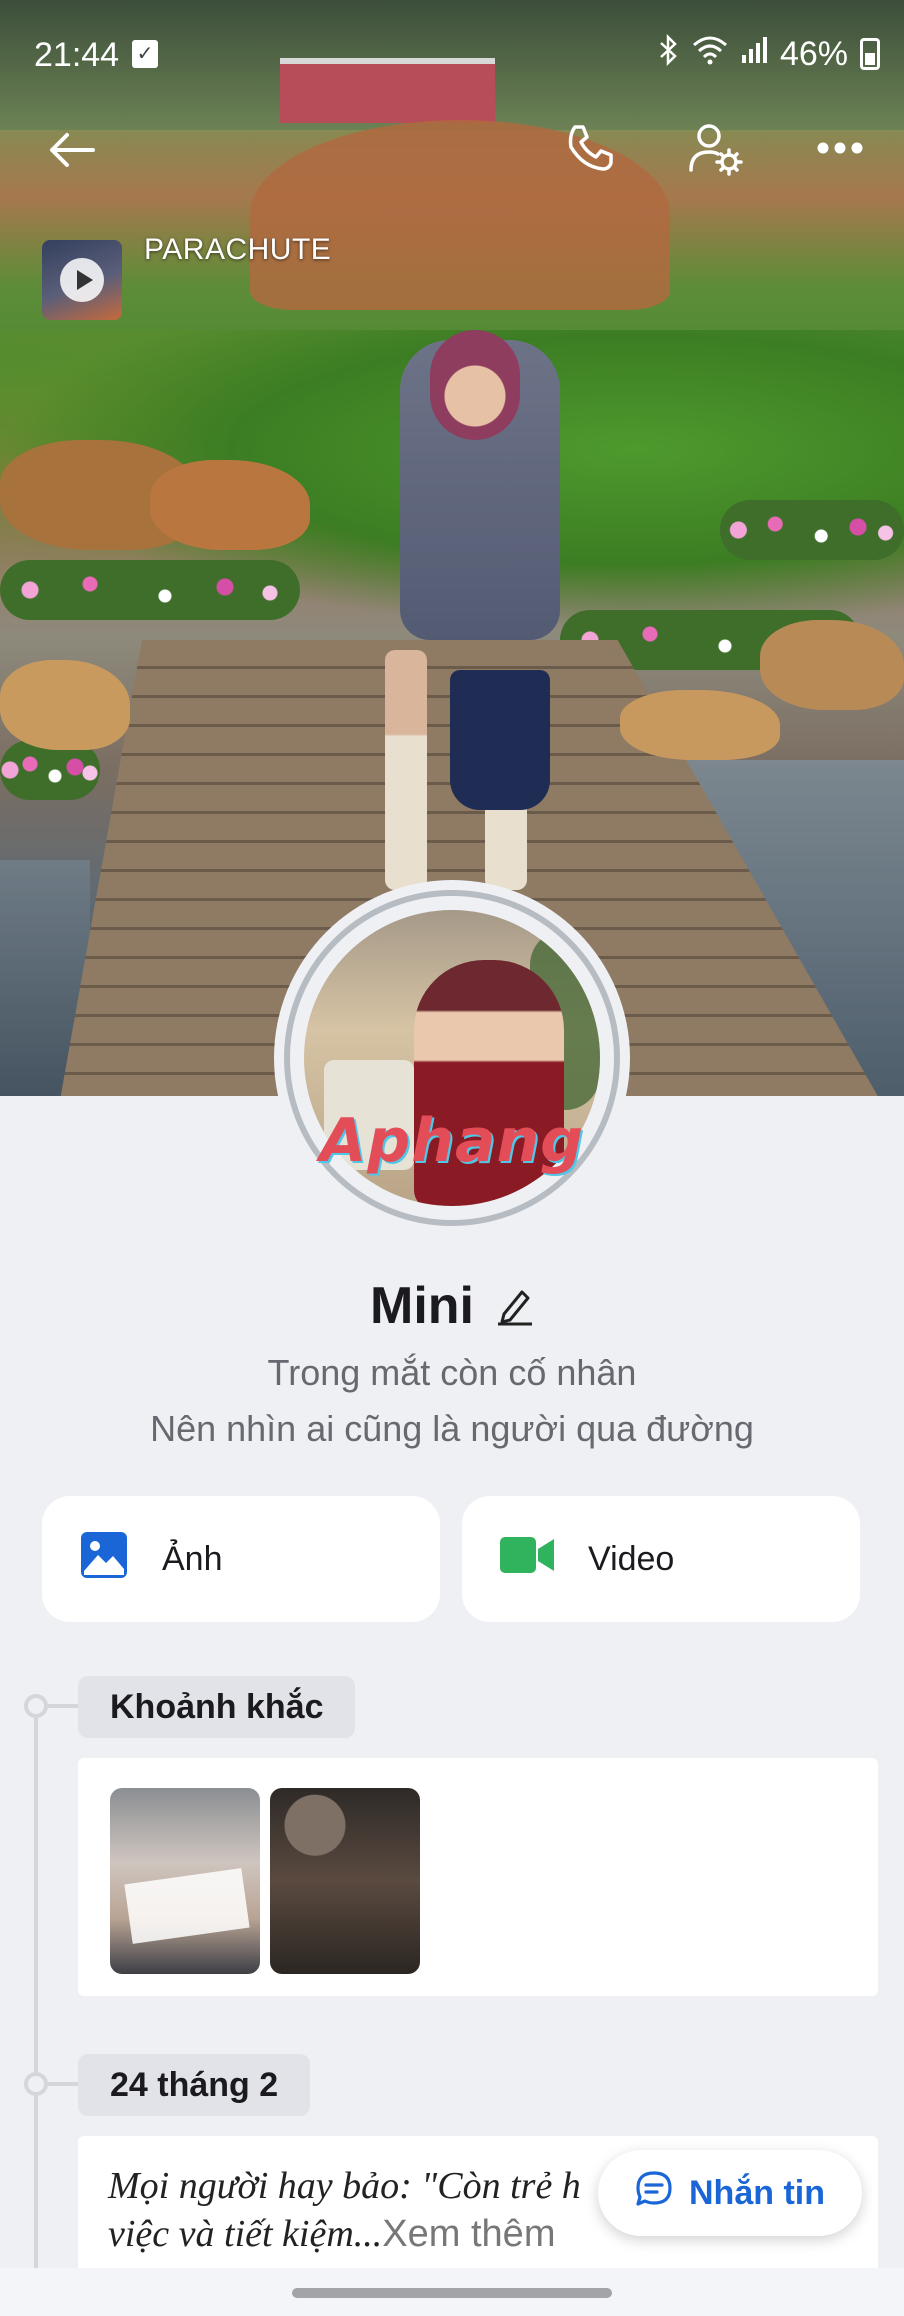 This screenshot has width=904, height=2316. What do you see at coordinates (72, 150) in the screenshot?
I see `back-icon` at bounding box center [72, 150].